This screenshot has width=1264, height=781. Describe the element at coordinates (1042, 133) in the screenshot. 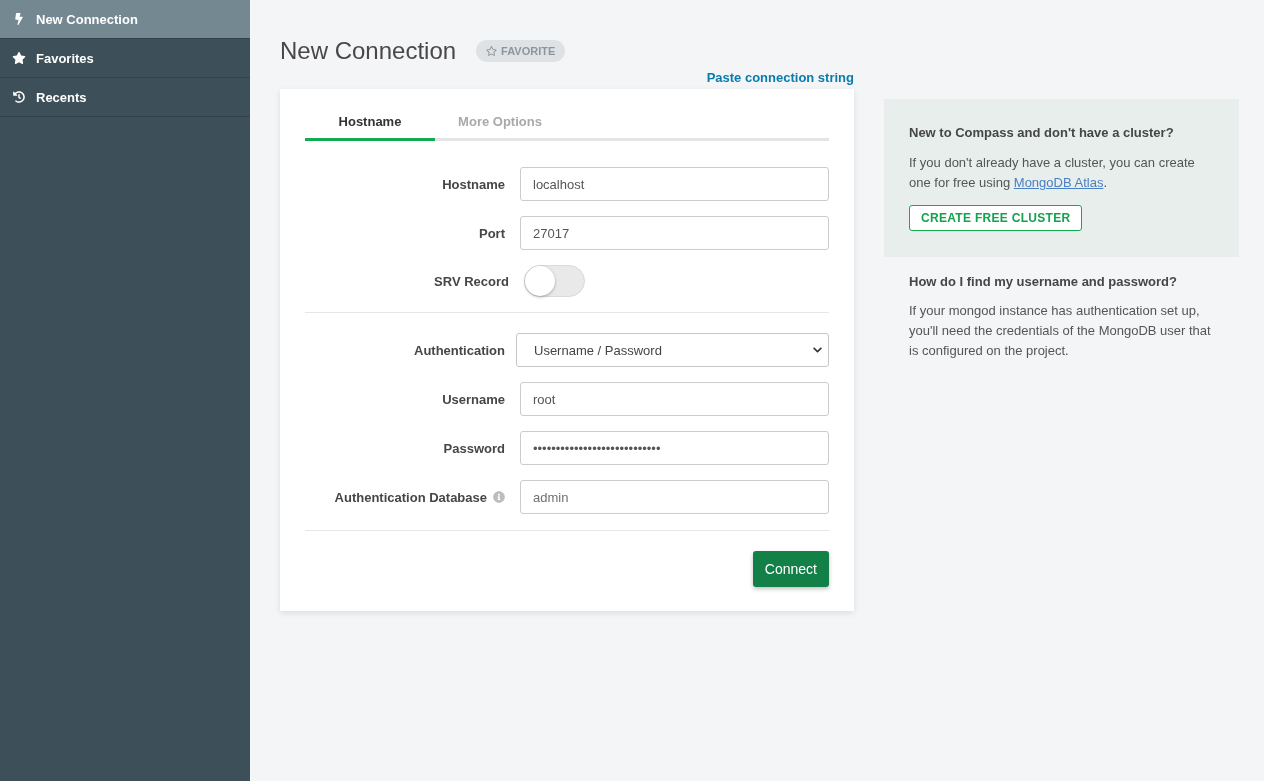

I see `help-heading: New to Compass and don't have a cluster?` at that location.